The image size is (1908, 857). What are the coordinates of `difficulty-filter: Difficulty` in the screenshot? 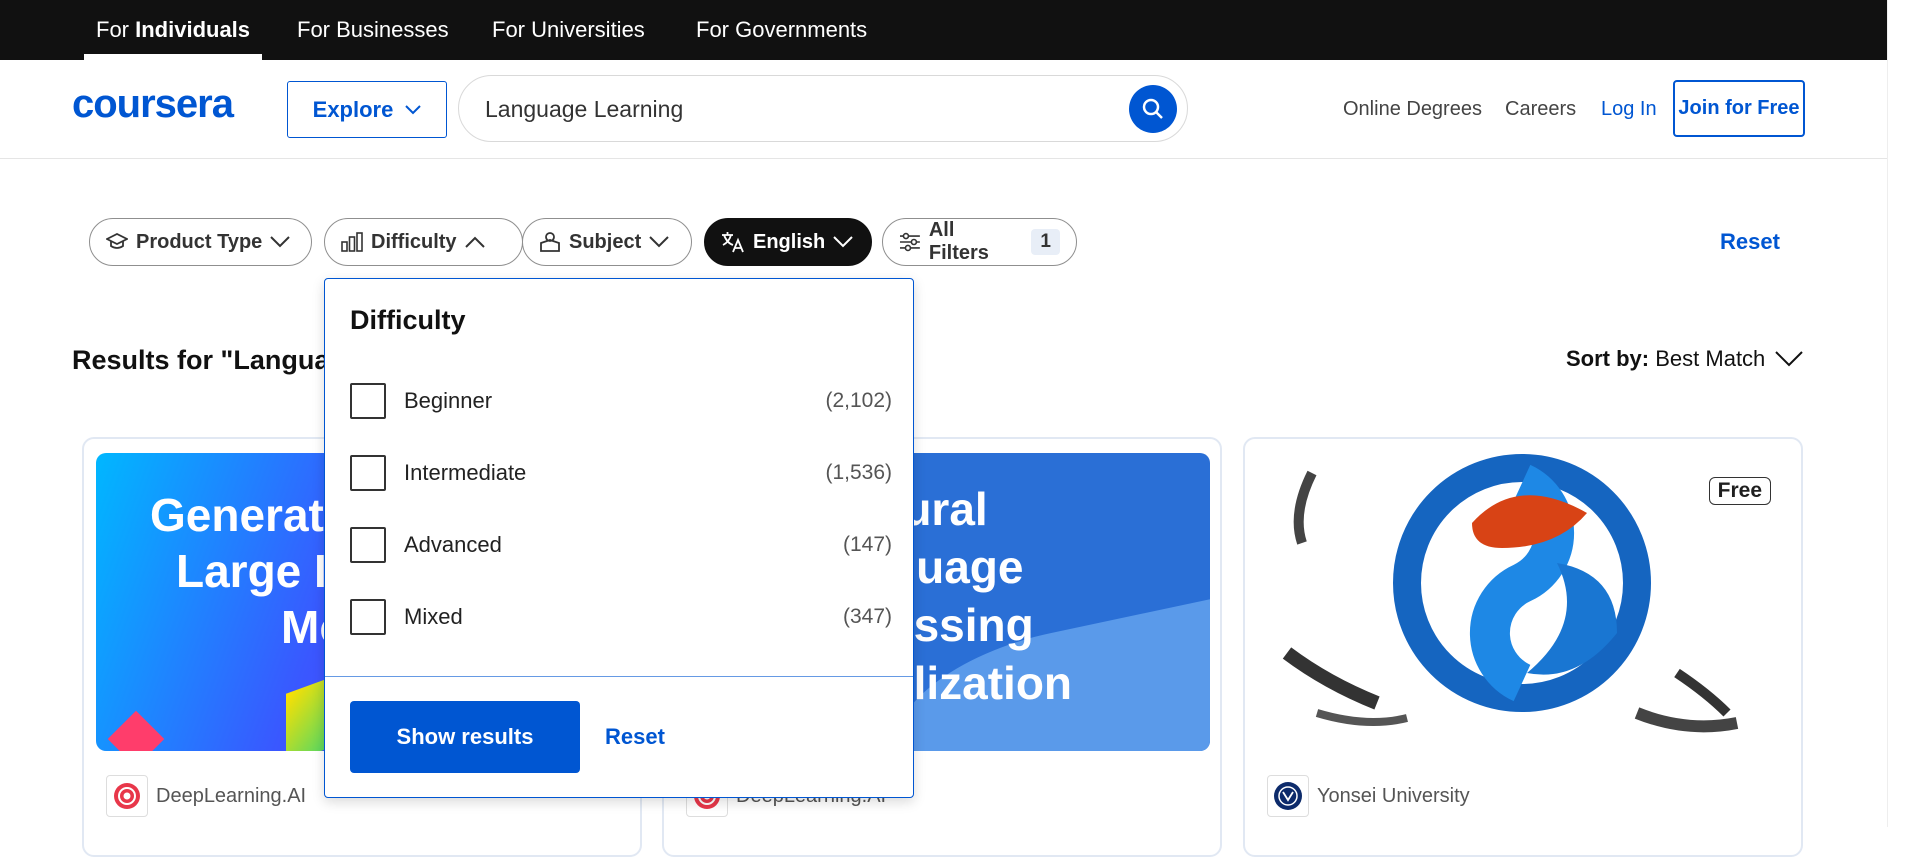 It's located at (423, 242).